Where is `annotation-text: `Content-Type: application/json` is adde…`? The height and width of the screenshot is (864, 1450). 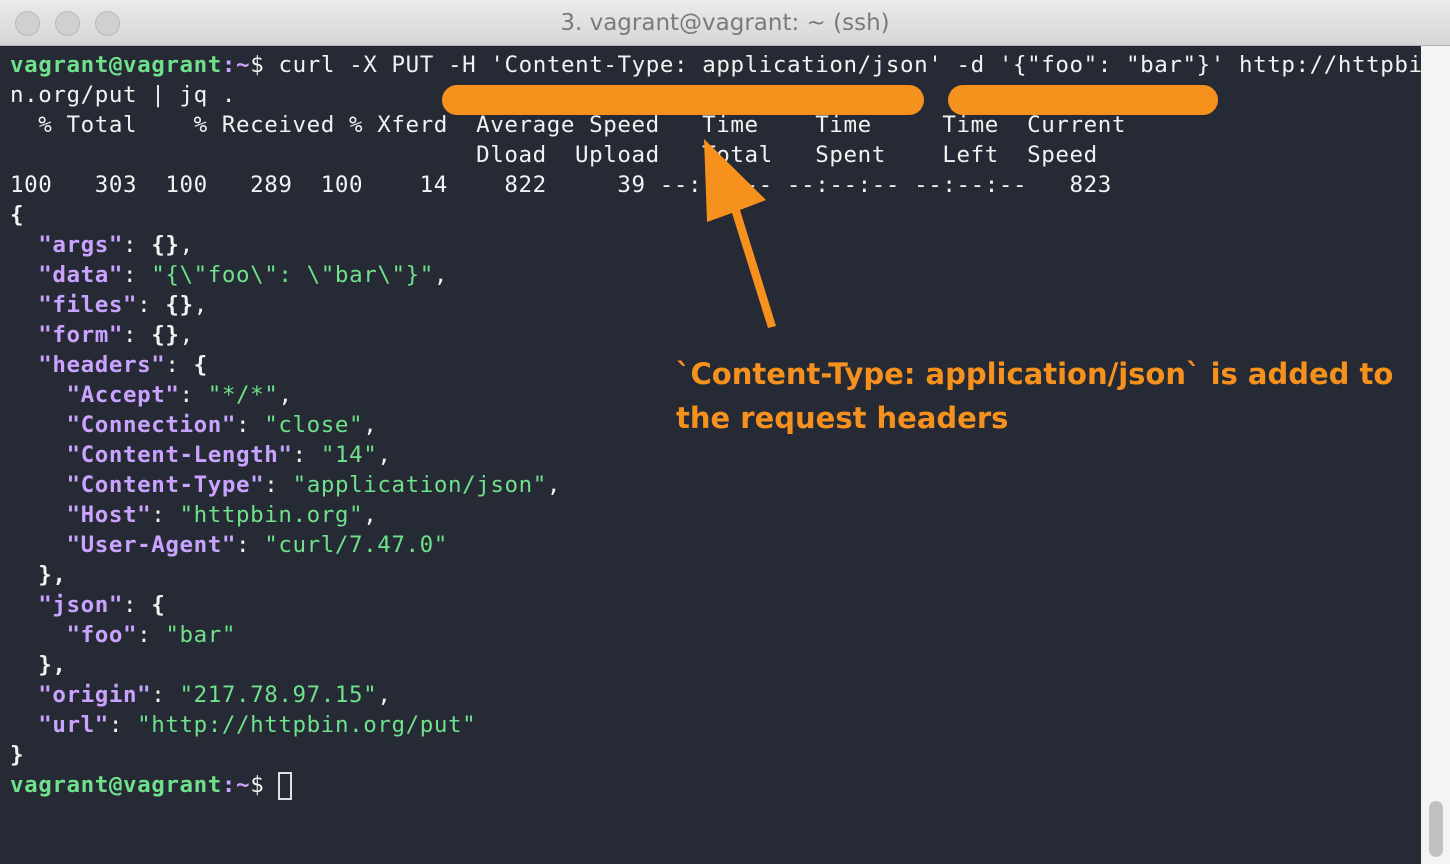 annotation-text: `Content-Type: application/json` is adde… is located at coordinates (1035, 396).